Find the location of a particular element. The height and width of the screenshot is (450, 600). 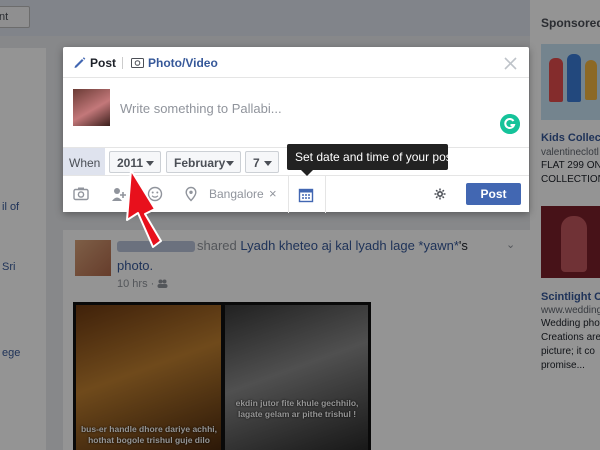

tag-friends-icon is located at coordinates (119, 194).